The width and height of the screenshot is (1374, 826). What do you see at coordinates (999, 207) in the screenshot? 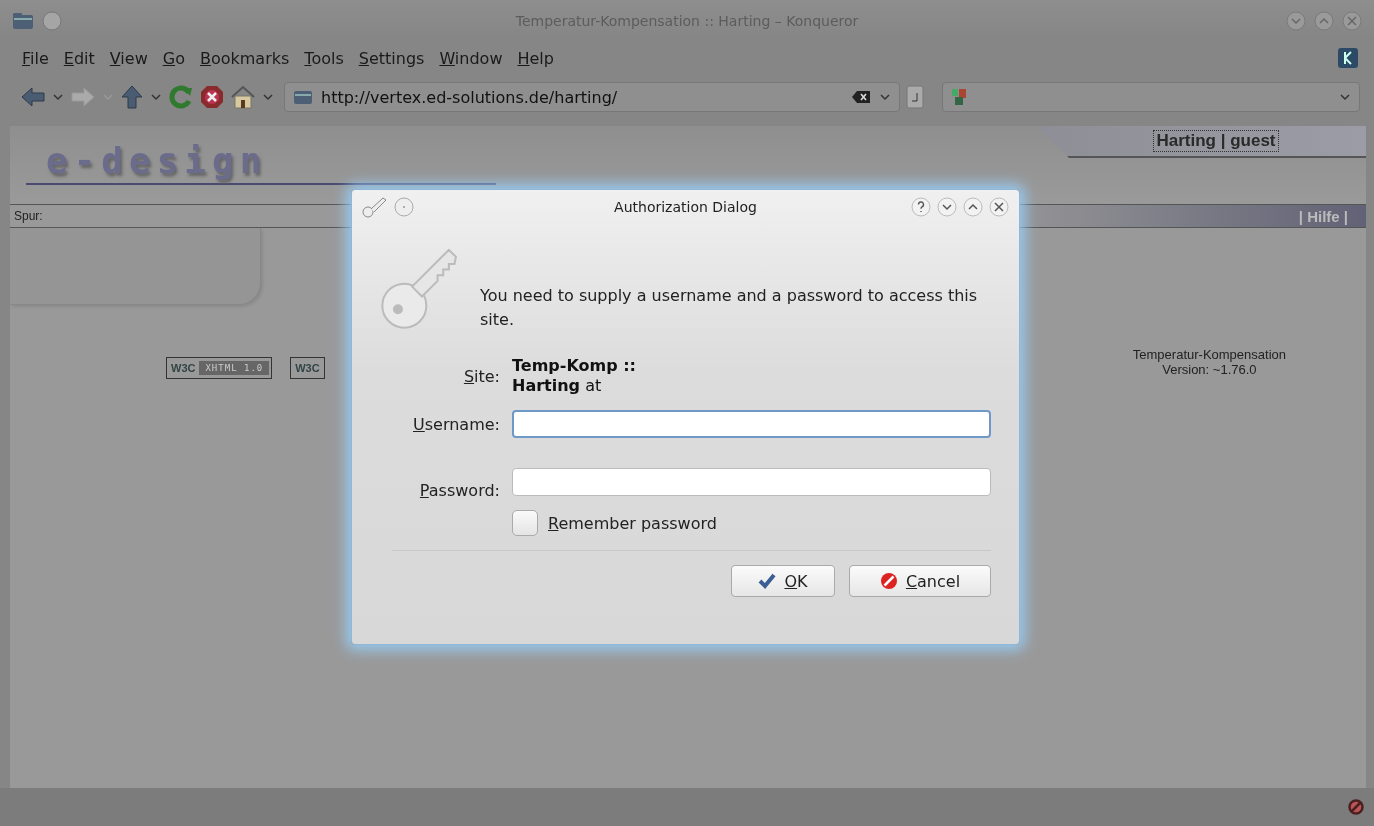
I see `close-button` at bounding box center [999, 207].